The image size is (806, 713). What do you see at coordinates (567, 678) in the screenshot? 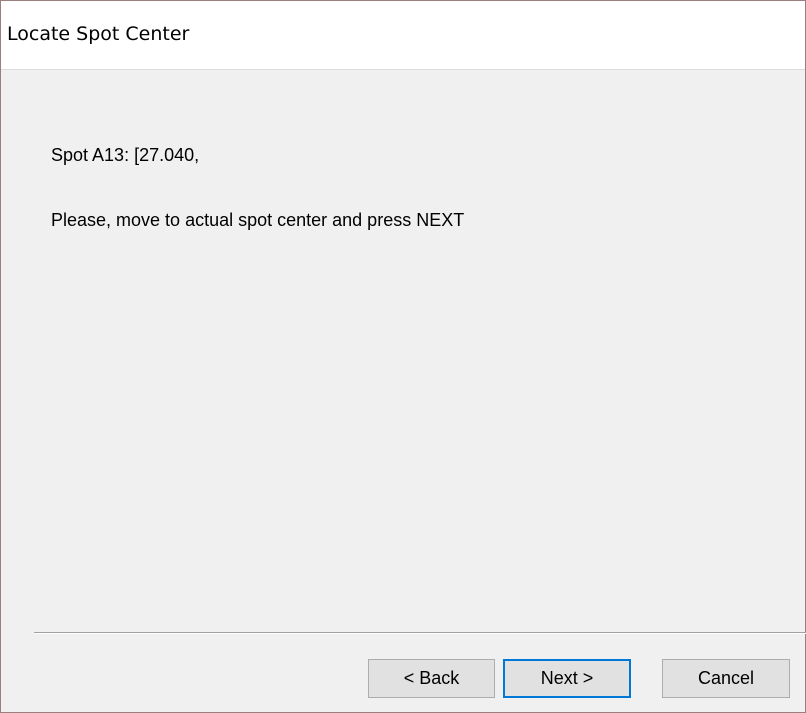
I see `next-button: Next >` at bounding box center [567, 678].